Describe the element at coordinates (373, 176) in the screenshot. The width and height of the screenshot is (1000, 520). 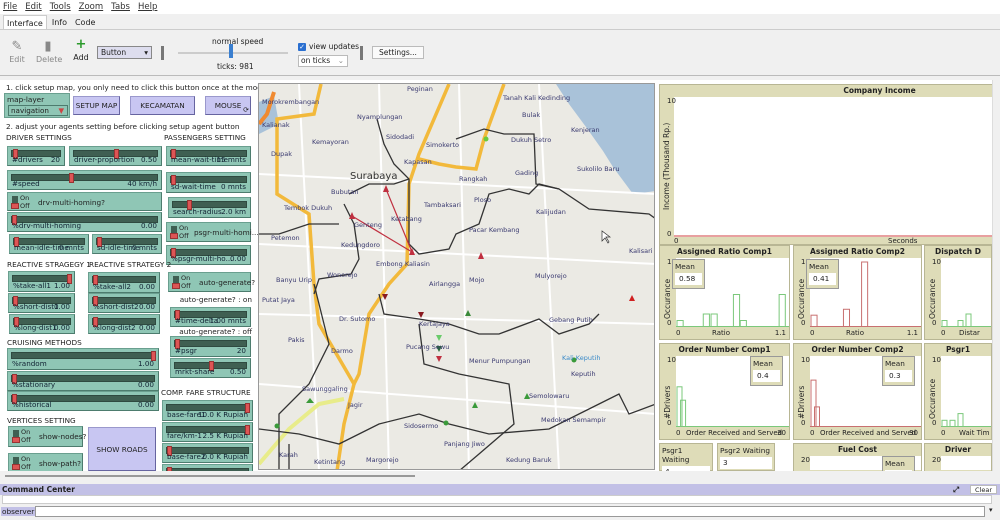
I see `map-place-label: Surabaya` at that location.